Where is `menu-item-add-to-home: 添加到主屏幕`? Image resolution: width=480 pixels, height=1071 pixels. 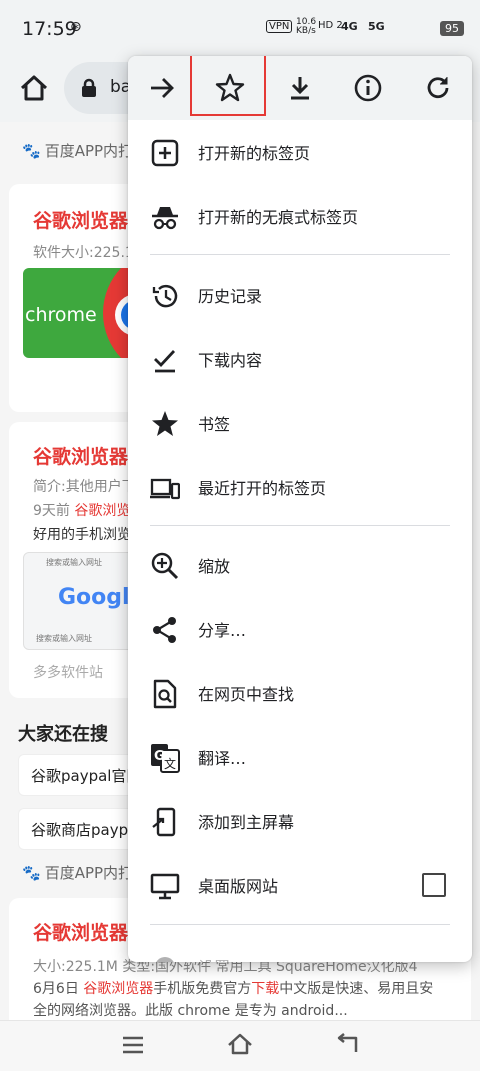 menu-item-add-to-home: 添加到主屏幕 is located at coordinates (300, 821).